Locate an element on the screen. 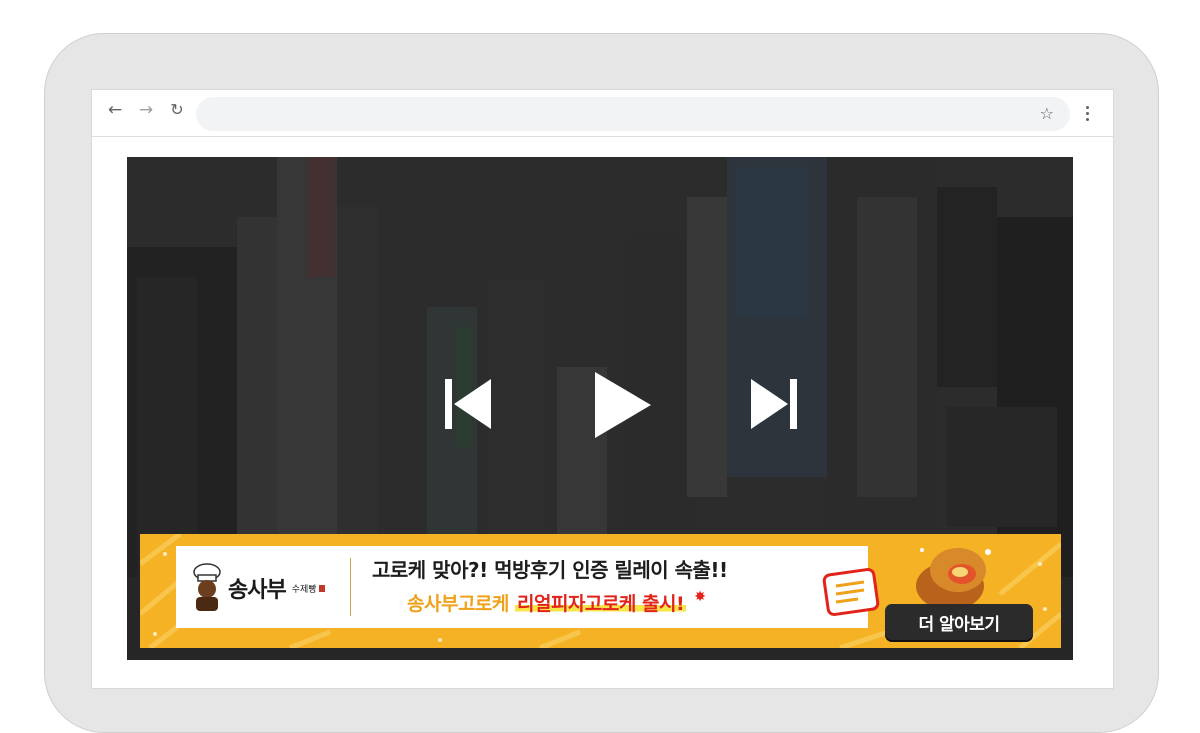  star-icon: ☆ is located at coordinates (1047, 114).